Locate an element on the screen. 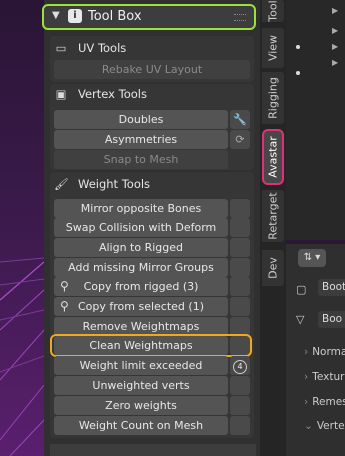 This screenshot has height=456, width=345. properties-section: › Norma is located at coordinates (324, 352).